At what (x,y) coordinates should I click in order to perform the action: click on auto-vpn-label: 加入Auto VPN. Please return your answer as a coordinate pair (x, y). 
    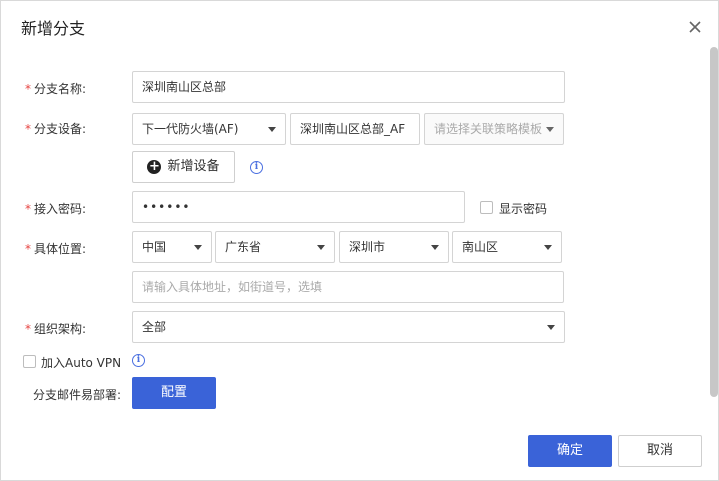
    Looking at the image, I should click on (81, 363).